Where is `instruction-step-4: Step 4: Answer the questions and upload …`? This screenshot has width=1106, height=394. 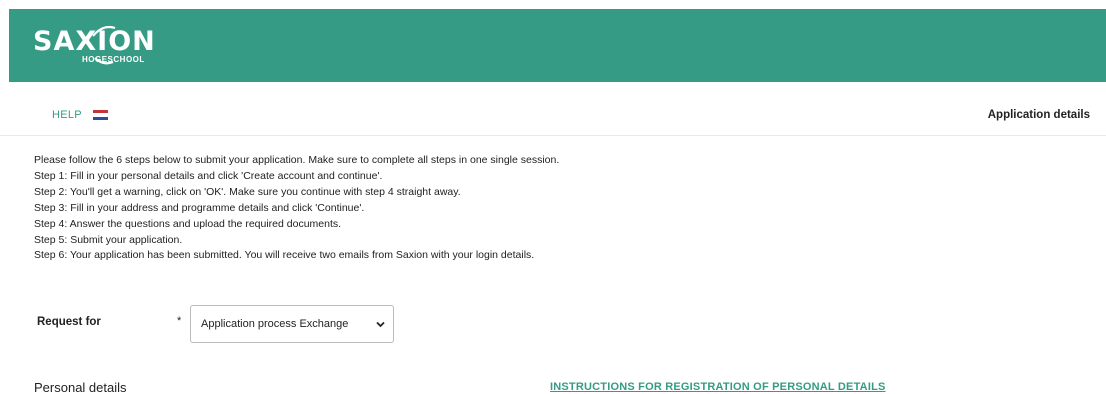 instruction-step-4: Step 4: Answer the questions and upload … is located at coordinates (188, 223).